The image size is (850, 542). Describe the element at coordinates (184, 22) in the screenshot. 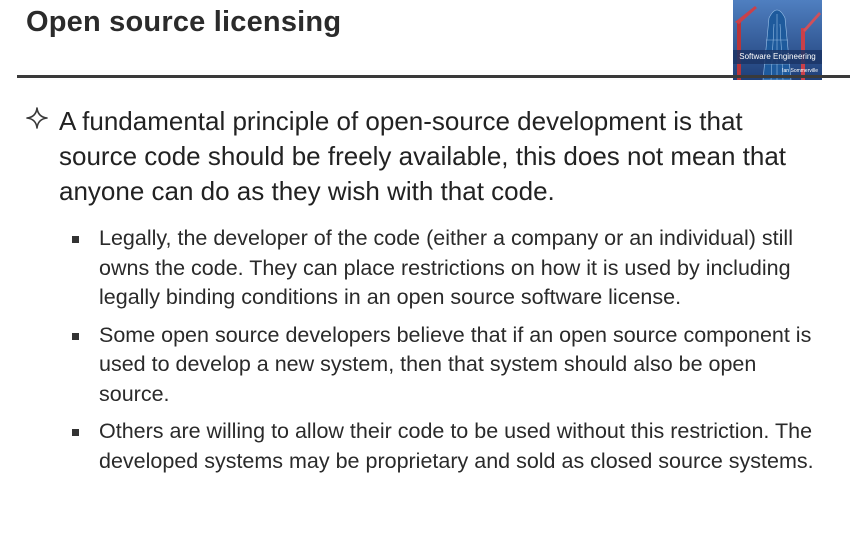

I see `slide-title: Open source licensing` at that location.